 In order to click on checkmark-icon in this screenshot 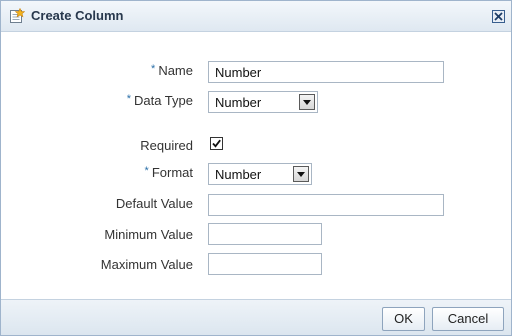, I will do `click(216, 143)`.